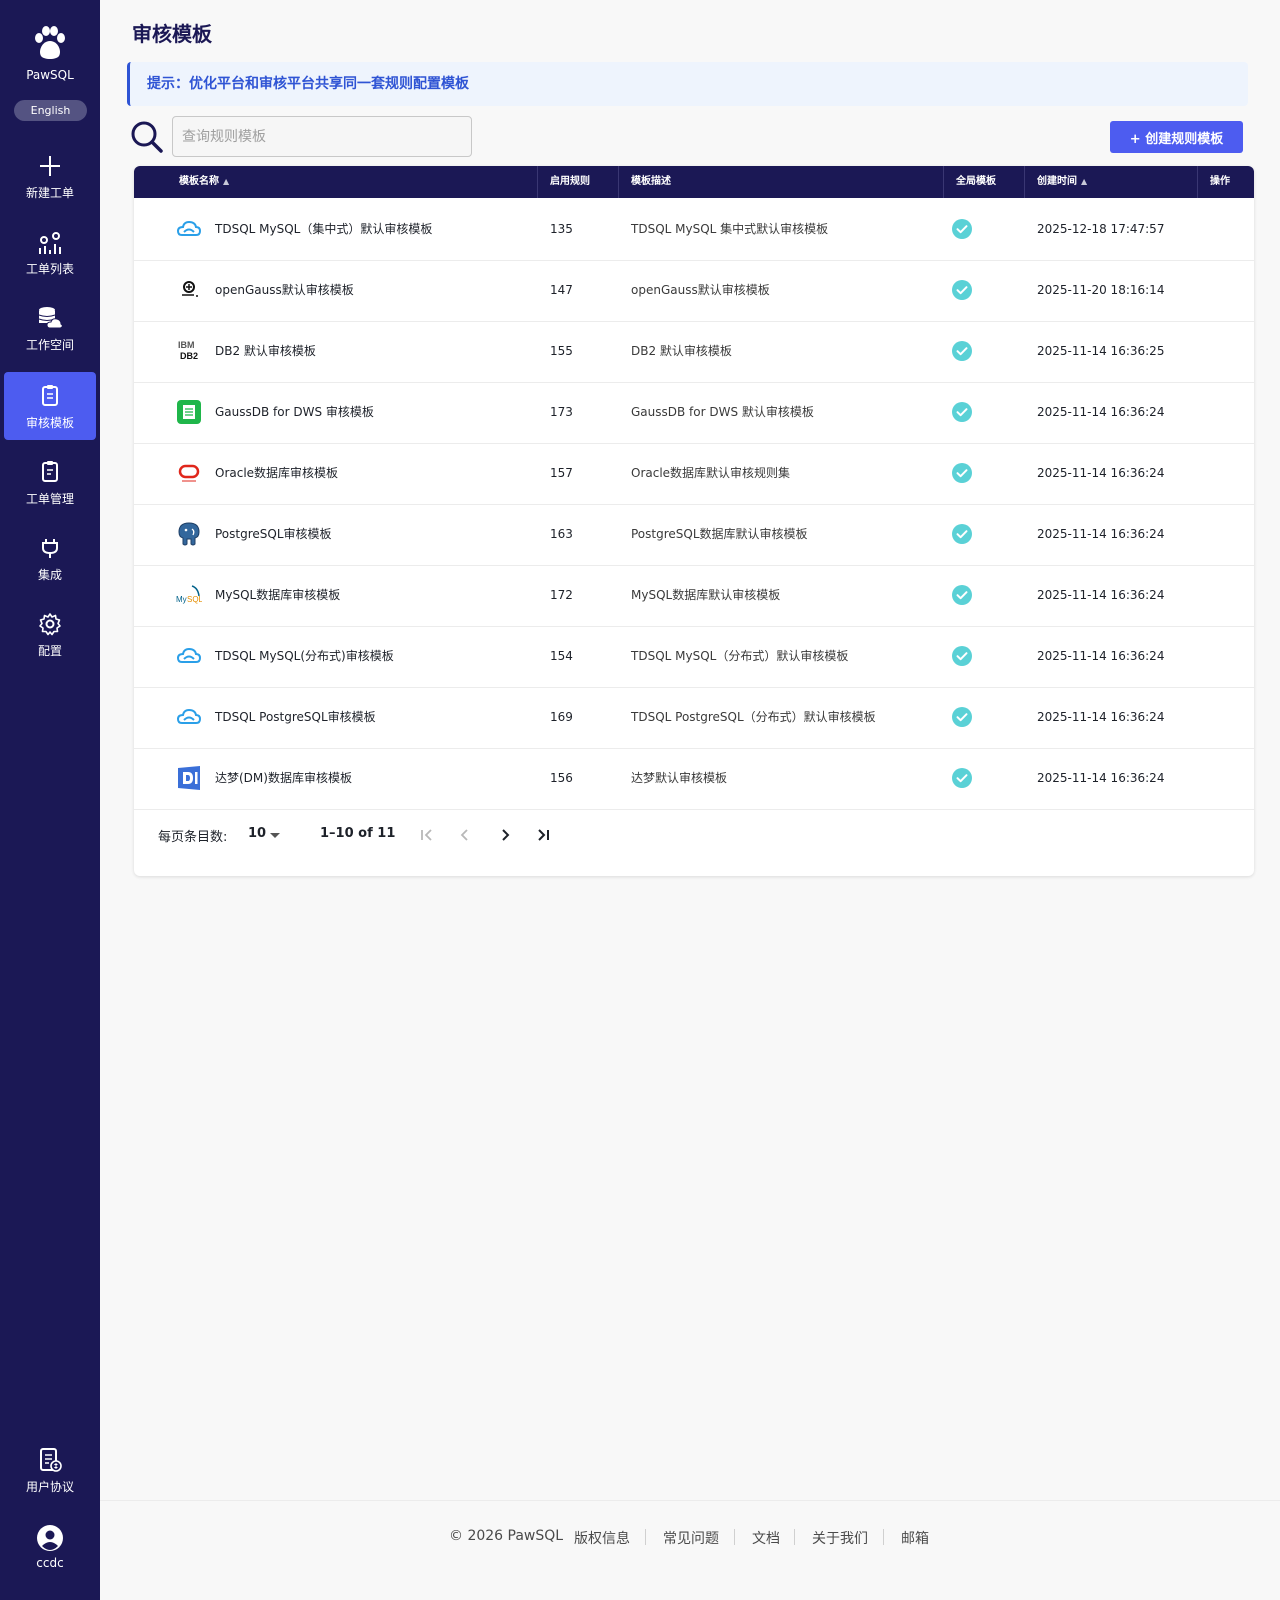 The height and width of the screenshot is (1600, 1280). What do you see at coordinates (181, 599) in the screenshot?
I see `svg-text: My` at bounding box center [181, 599].